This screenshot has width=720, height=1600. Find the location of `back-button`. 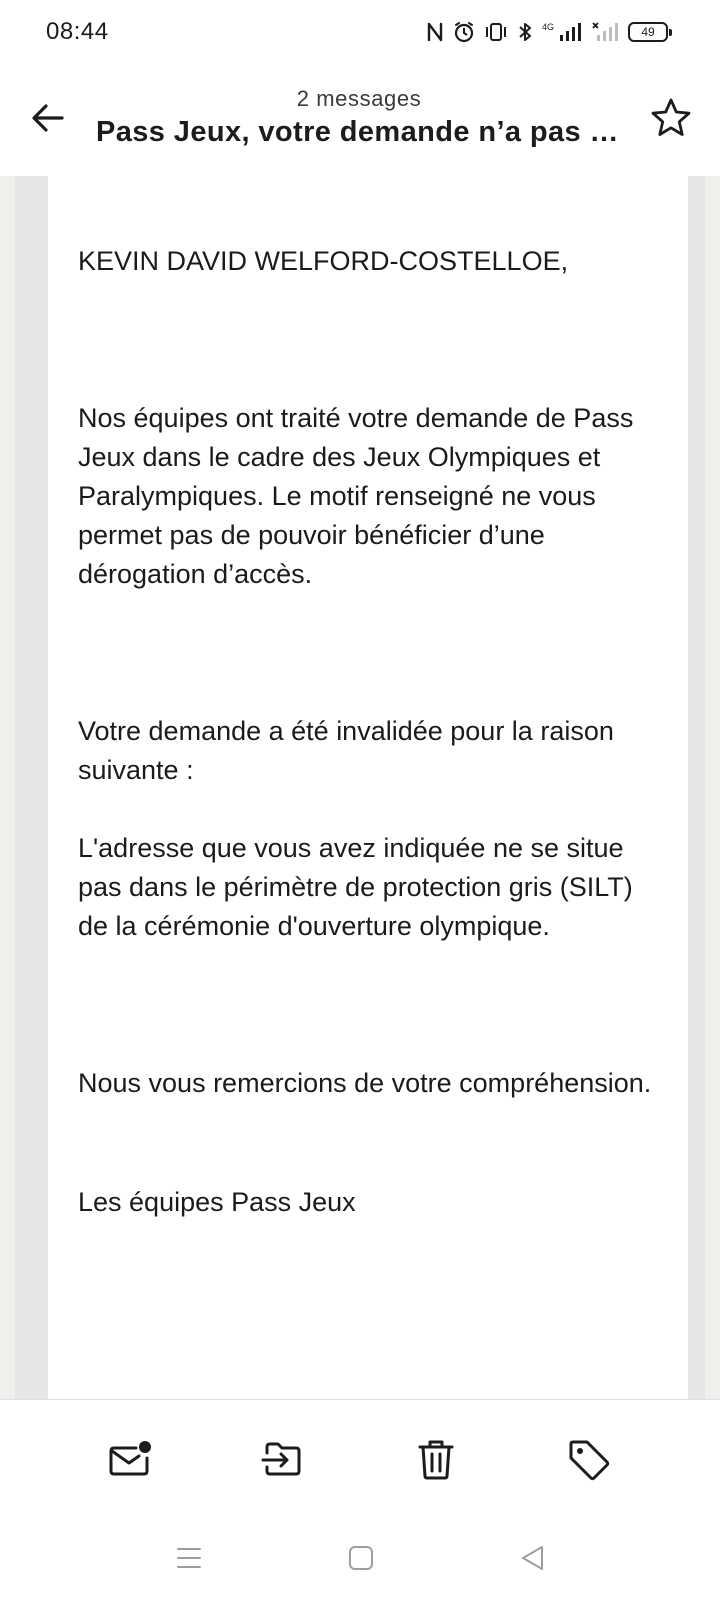

back-button is located at coordinates (48, 118).